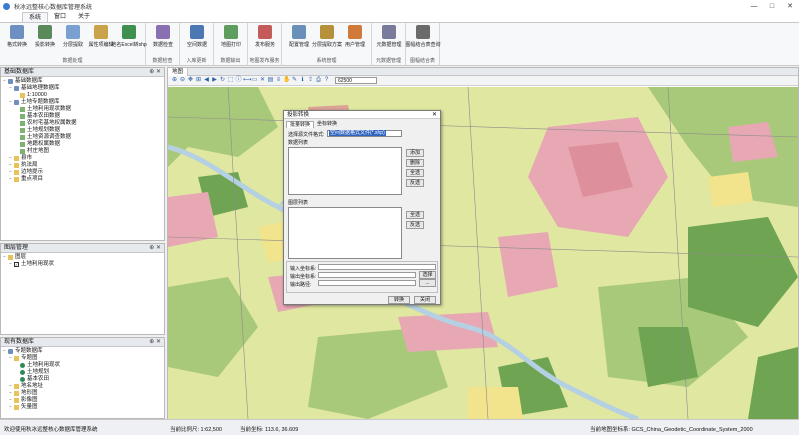 The image size is (799, 435). Describe the element at coordinates (82, 386) in the screenshot. I see `tree-node: − 地名地址` at that location.